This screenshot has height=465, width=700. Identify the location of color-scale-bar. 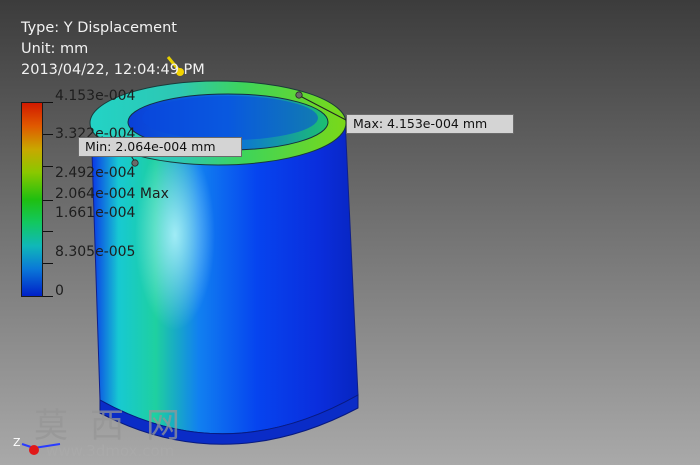
(32, 199).